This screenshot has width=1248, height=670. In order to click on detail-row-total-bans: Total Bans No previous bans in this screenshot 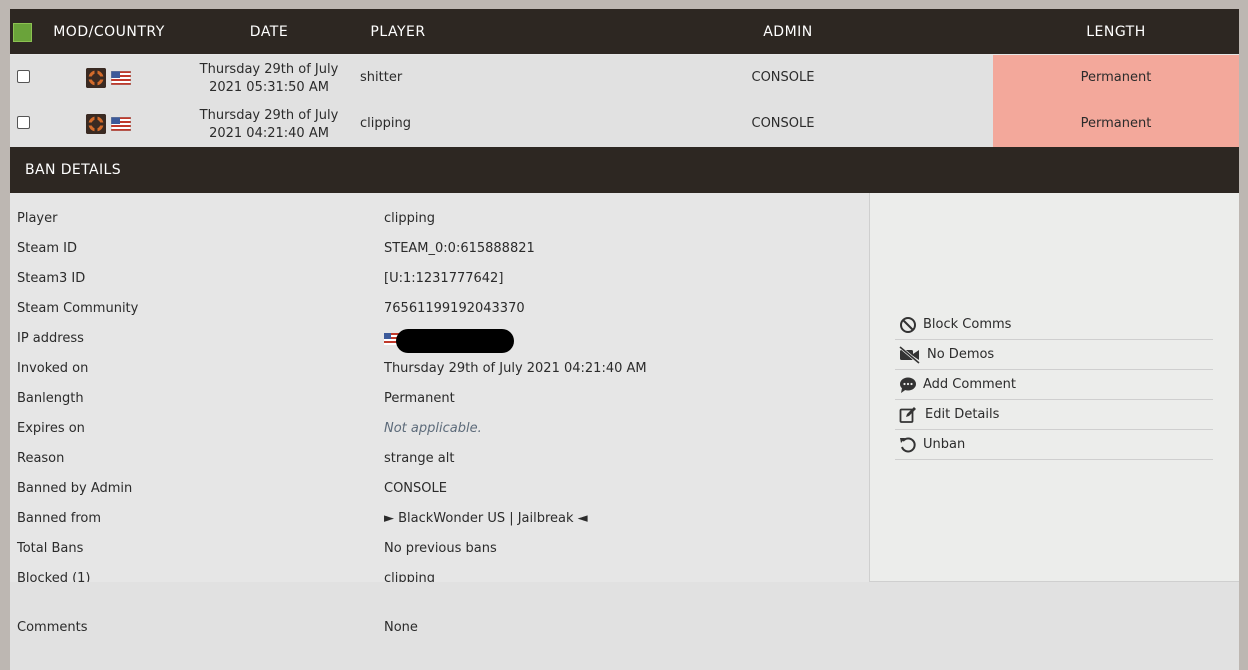, I will do `click(439, 548)`.